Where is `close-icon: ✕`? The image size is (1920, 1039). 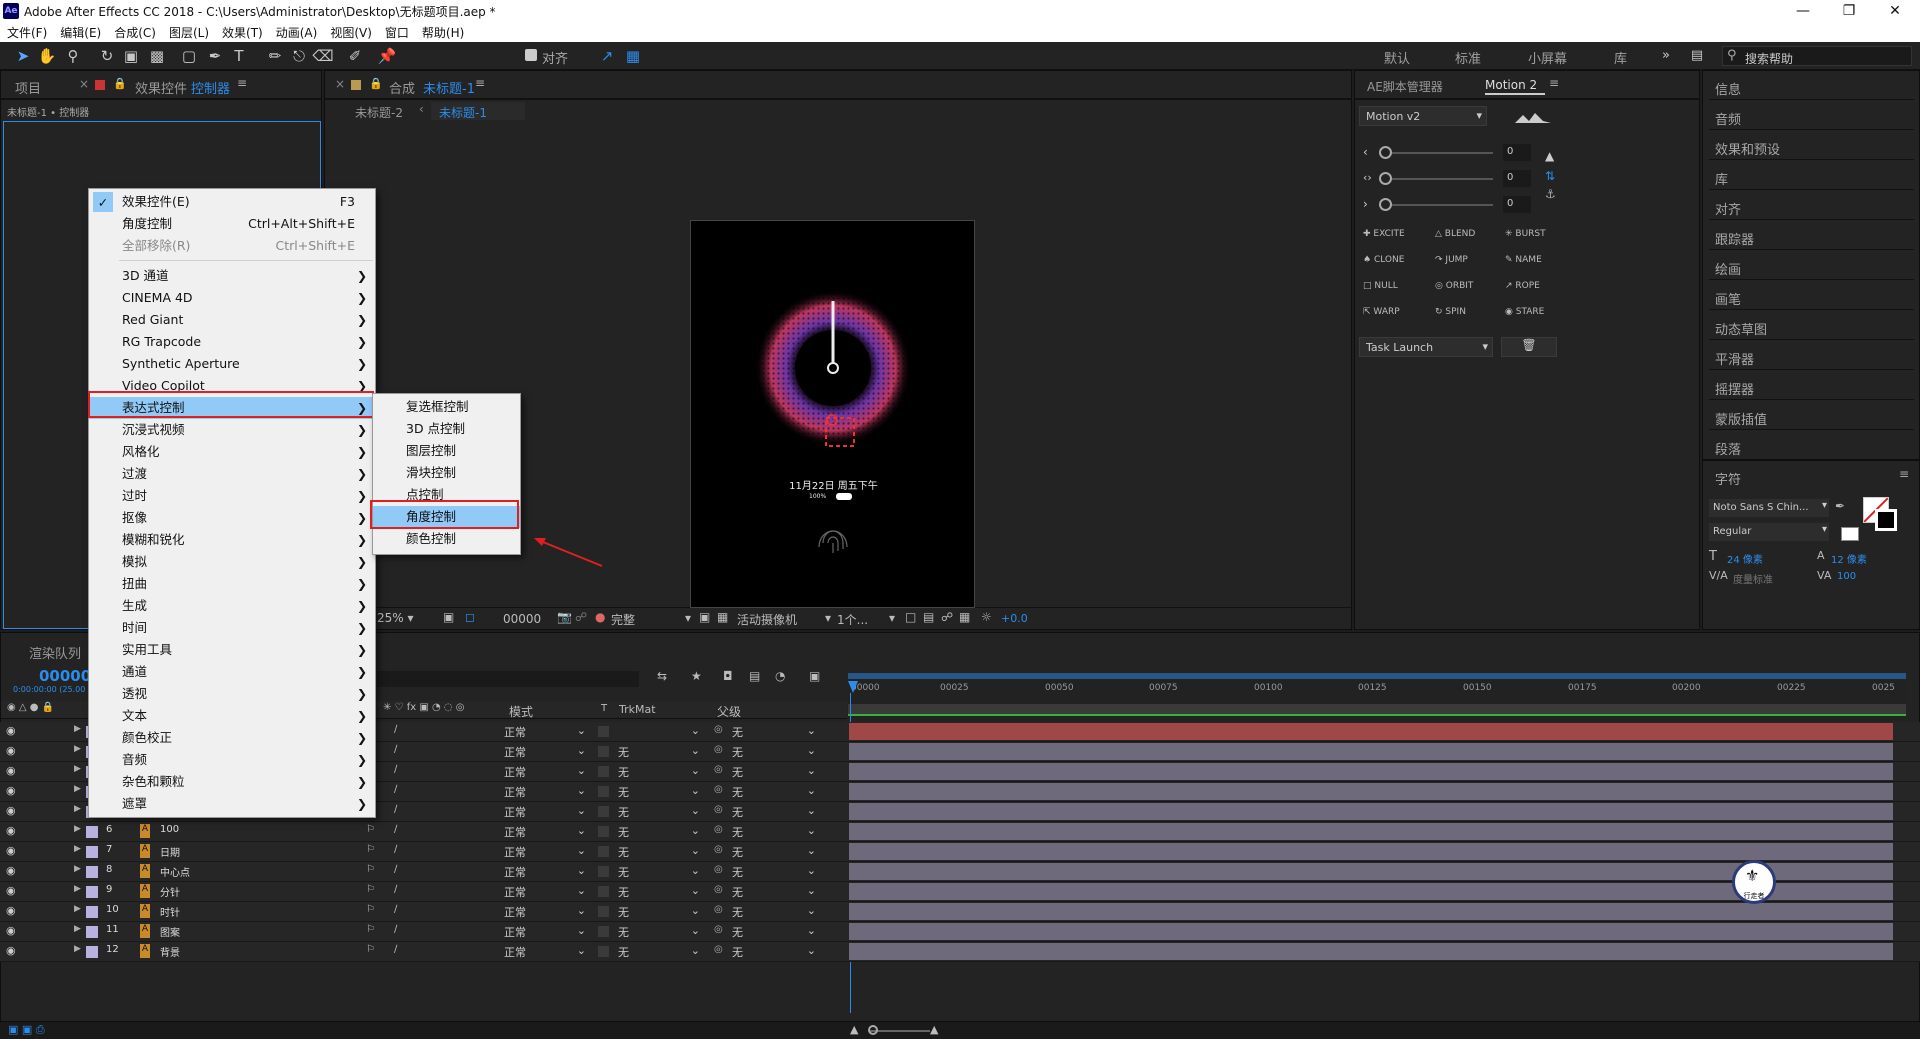
close-icon: ✕ is located at coordinates (1895, 11).